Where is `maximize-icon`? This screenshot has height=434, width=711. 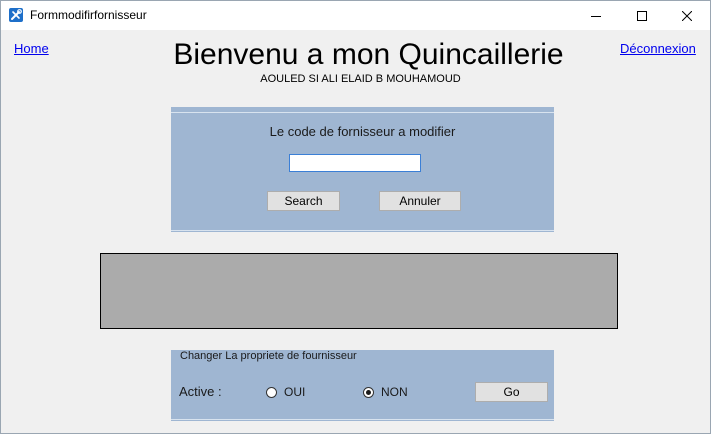 maximize-icon is located at coordinates (642, 15).